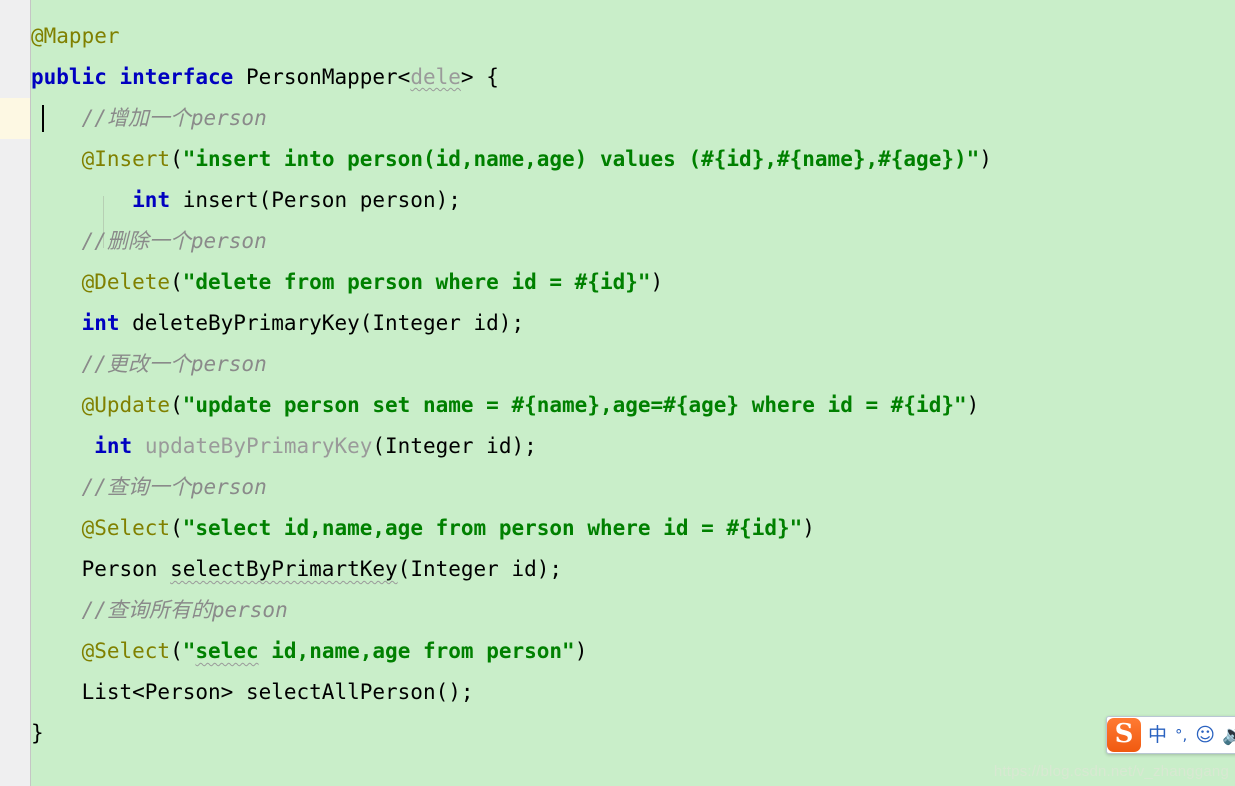 This screenshot has width=1235, height=786. What do you see at coordinates (174, 241) in the screenshot?
I see `code-token-comment: //删除一个person` at bounding box center [174, 241].